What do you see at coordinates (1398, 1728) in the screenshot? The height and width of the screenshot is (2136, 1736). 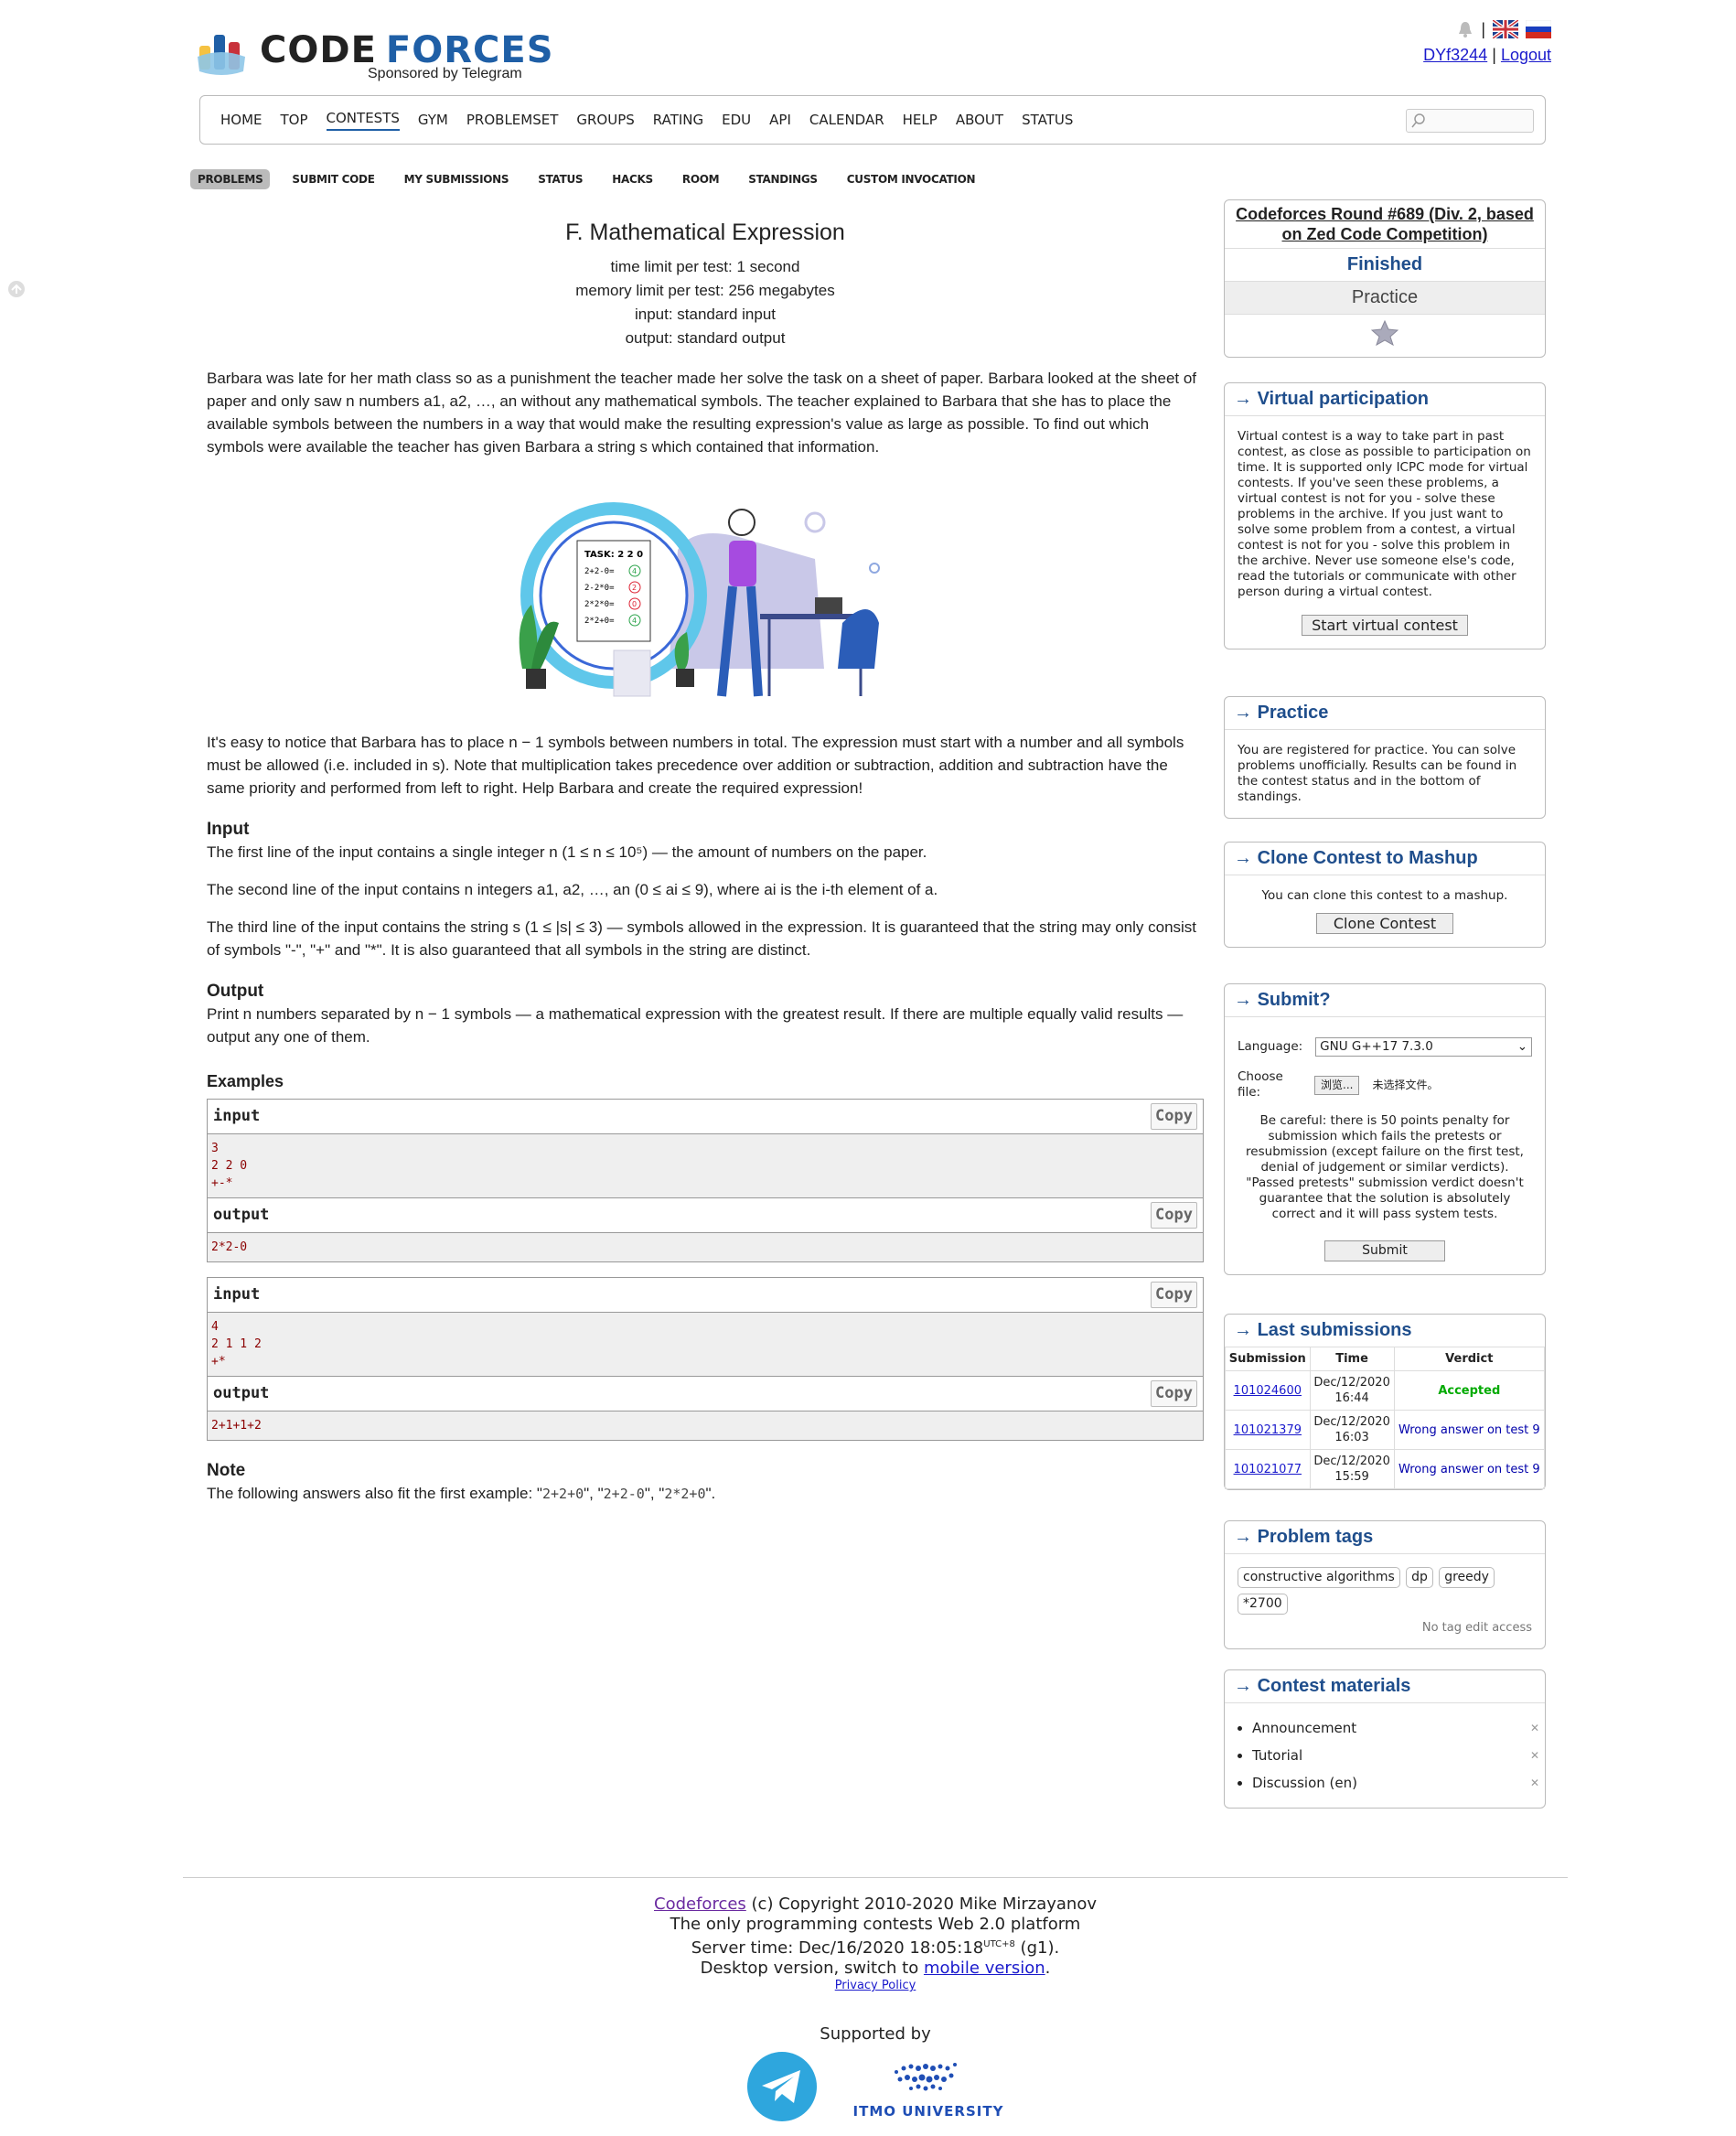 I see `material-item: Announcement✕` at bounding box center [1398, 1728].